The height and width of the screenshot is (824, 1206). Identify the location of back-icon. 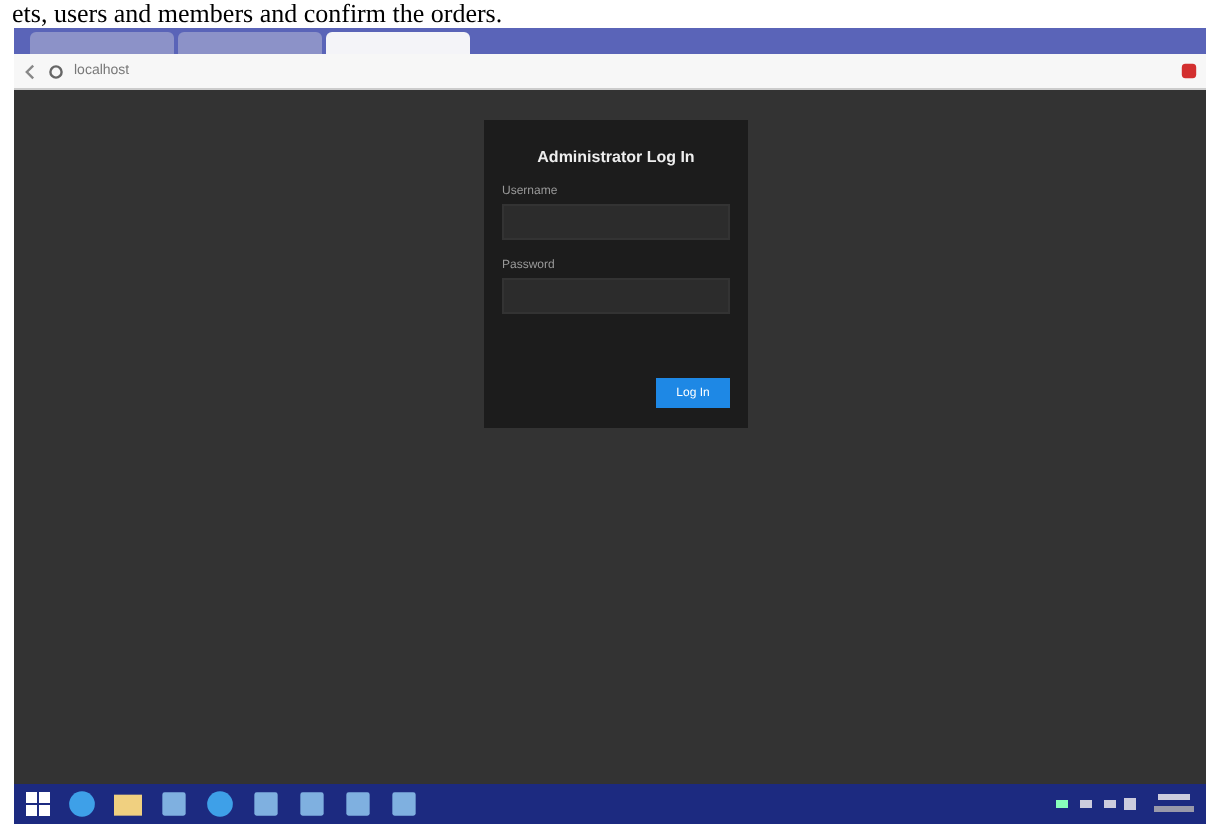
(30, 71).